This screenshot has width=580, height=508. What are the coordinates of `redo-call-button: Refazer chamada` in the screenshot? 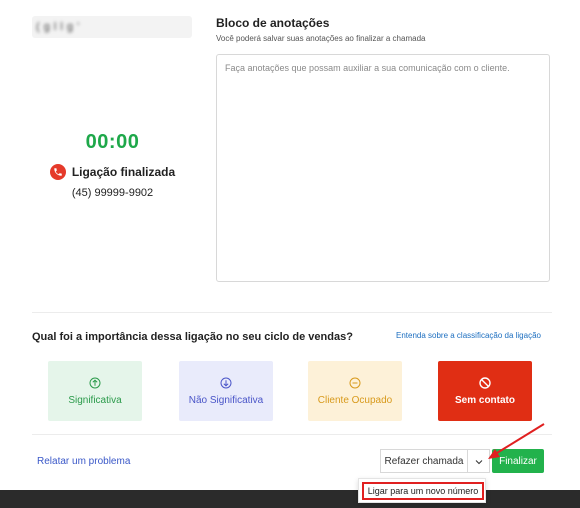 It's located at (423, 461).